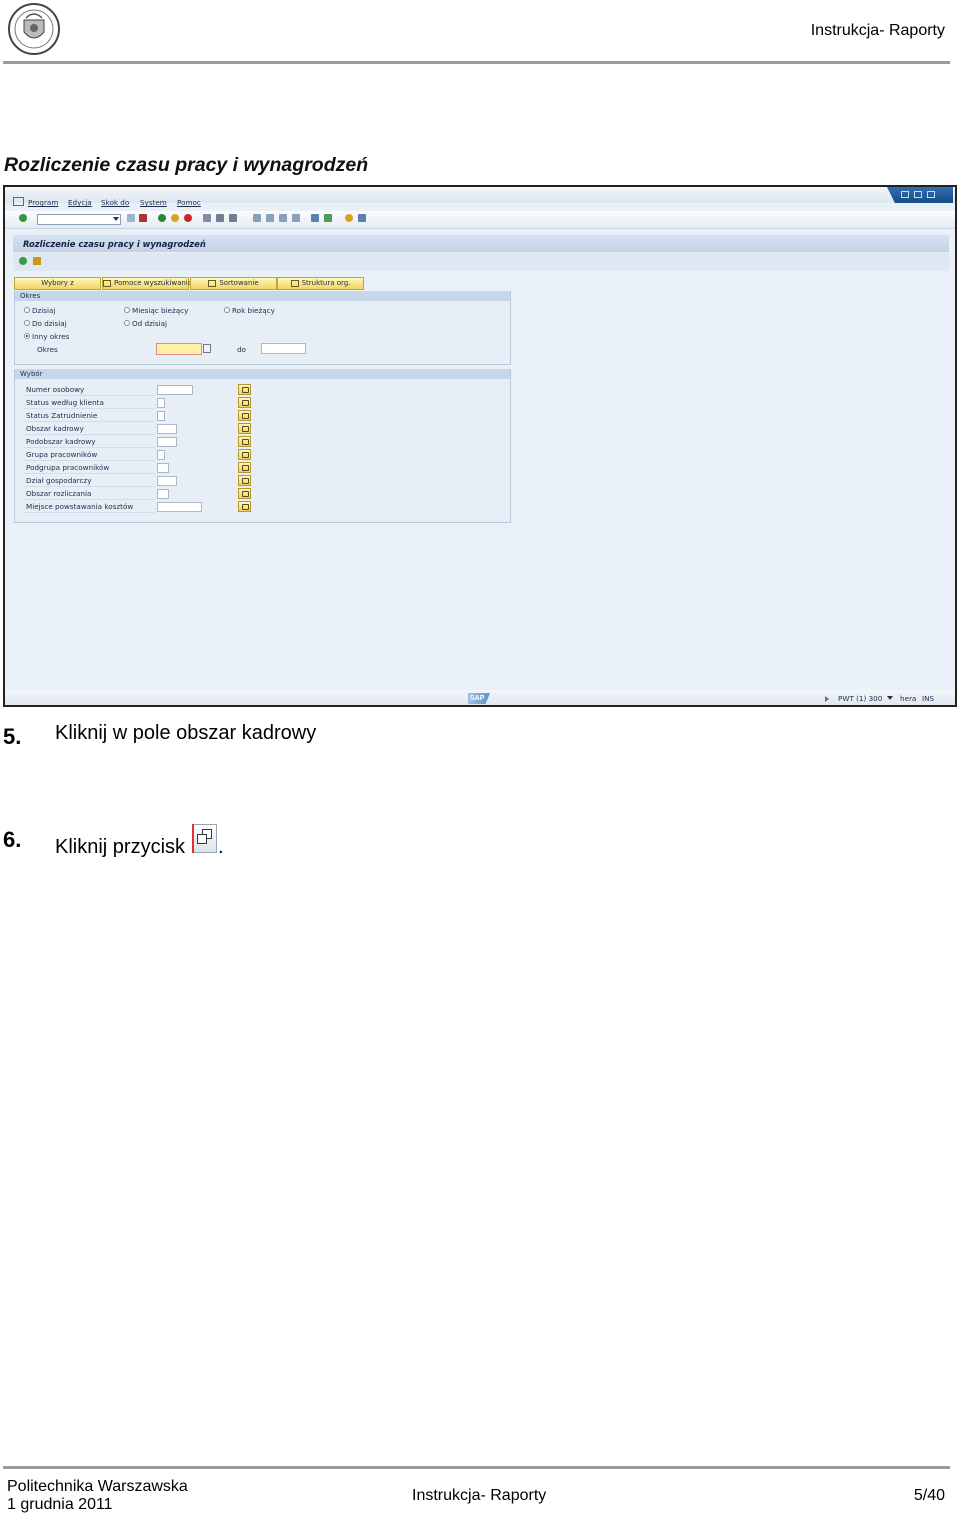  I want to click on shortcut-icon, so click(328, 218).